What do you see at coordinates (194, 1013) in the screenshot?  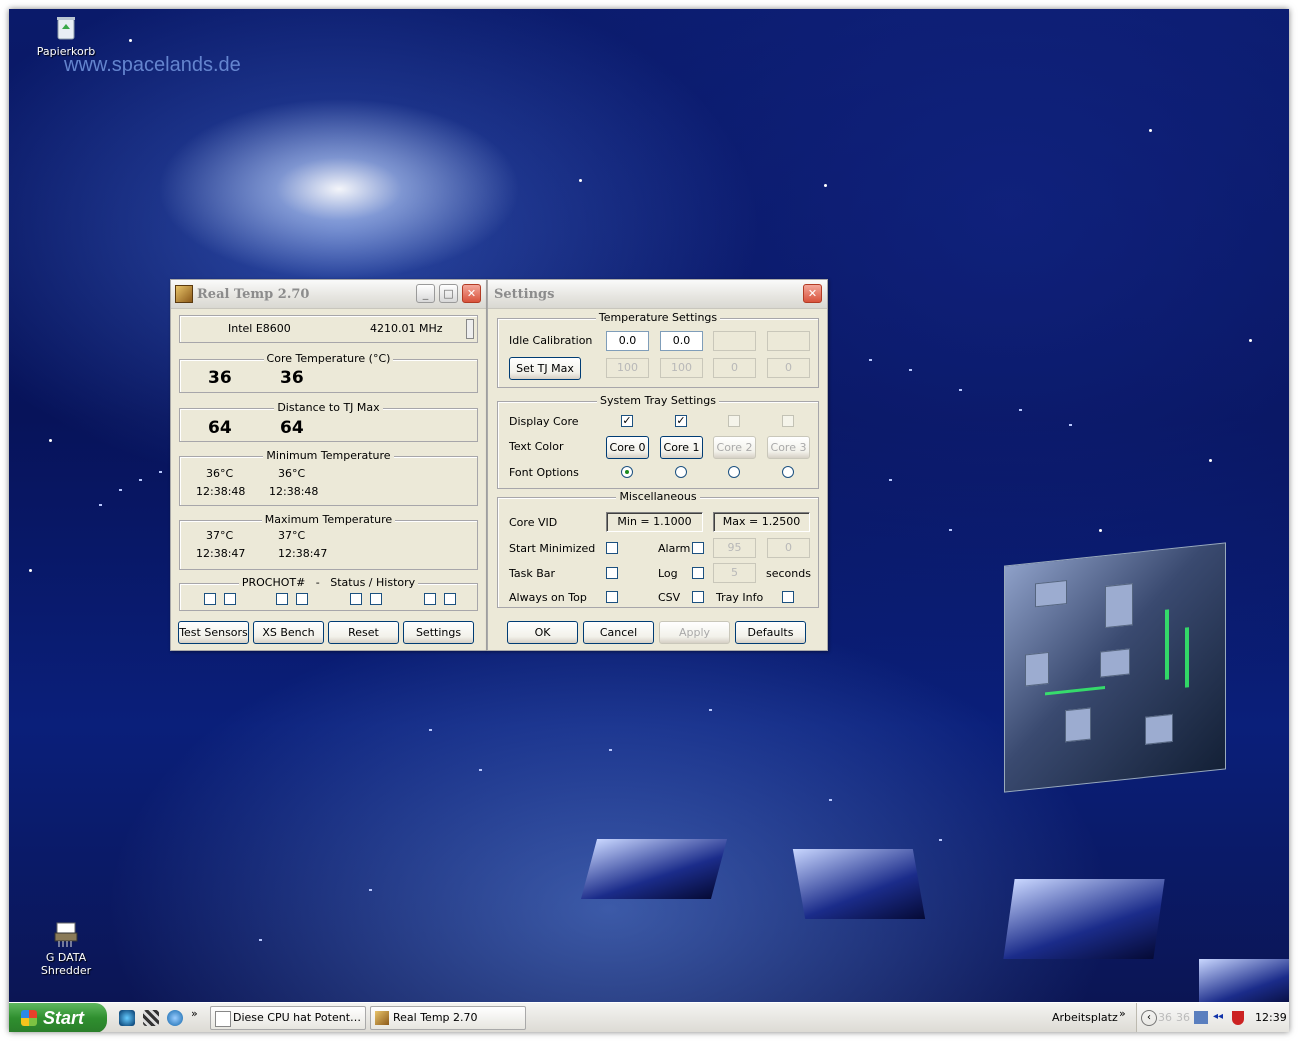 I see `quicklaunch-expand-icon: »` at bounding box center [194, 1013].